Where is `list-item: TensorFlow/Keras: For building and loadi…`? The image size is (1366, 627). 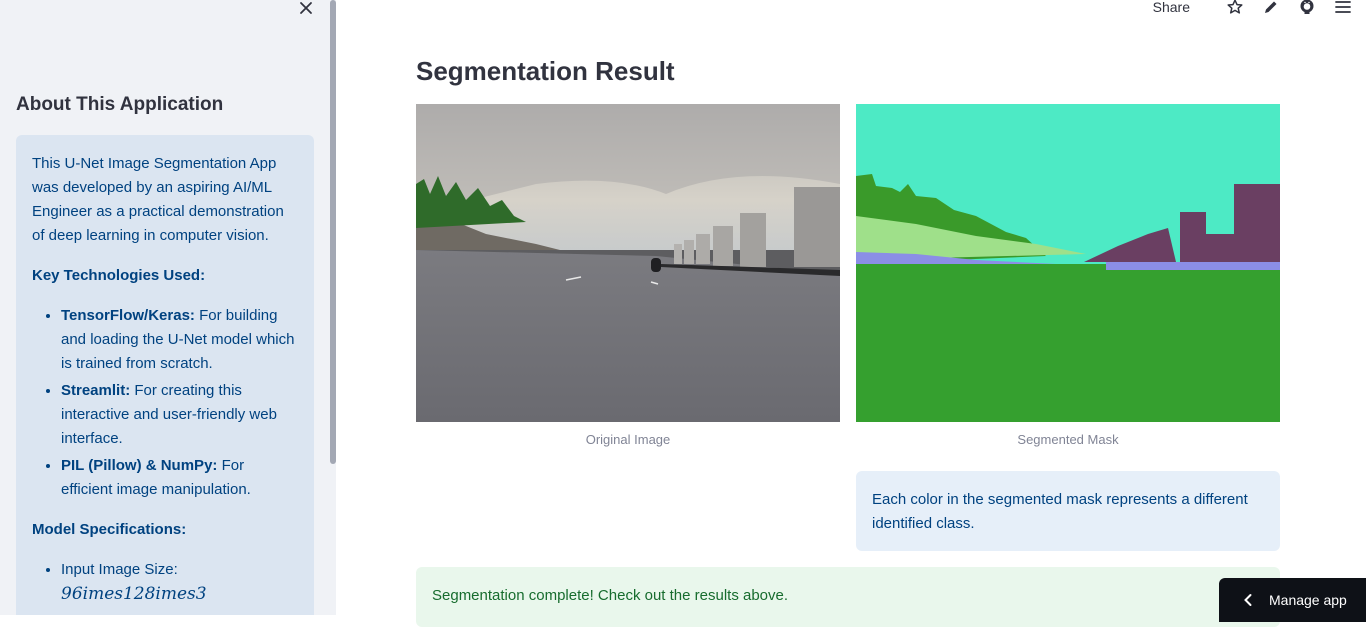 list-item: TensorFlow/Keras: For building and loadi… is located at coordinates (179, 340).